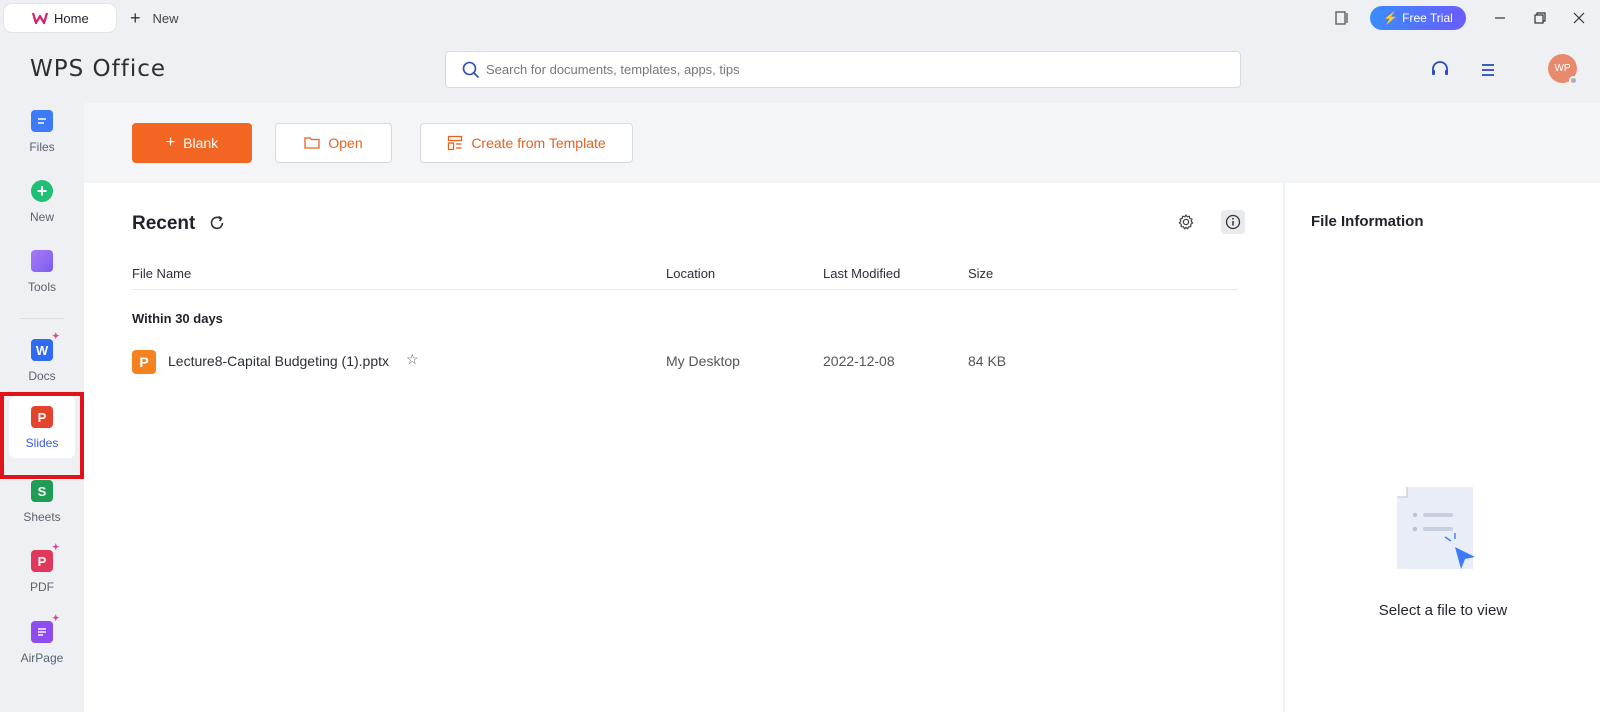 The height and width of the screenshot is (712, 1600). I want to click on column-location: Location, so click(690, 273).